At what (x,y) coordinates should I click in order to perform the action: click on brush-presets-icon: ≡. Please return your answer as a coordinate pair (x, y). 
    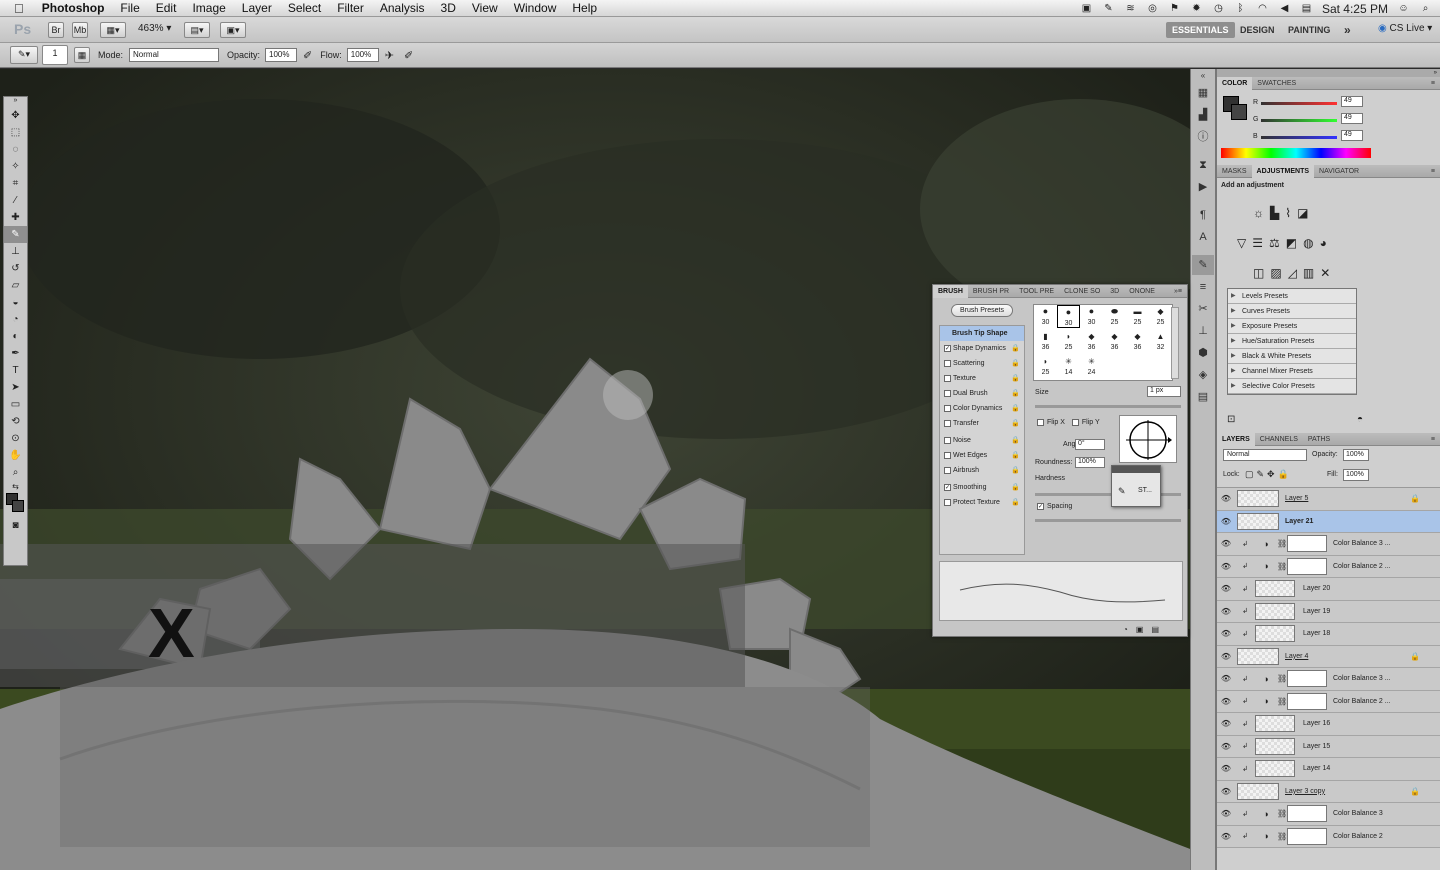
    Looking at the image, I should click on (1203, 287).